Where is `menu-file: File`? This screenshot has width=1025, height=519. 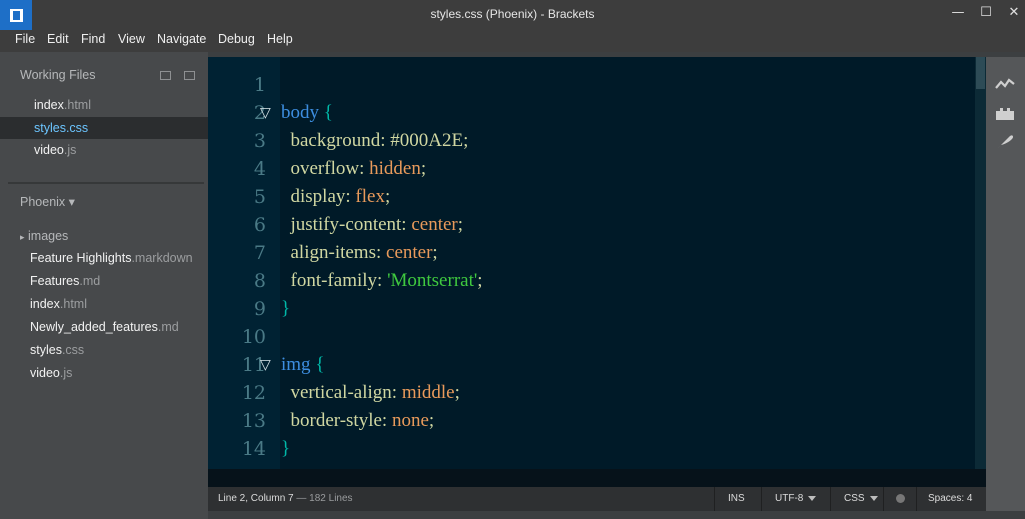 menu-file: File is located at coordinates (25, 39).